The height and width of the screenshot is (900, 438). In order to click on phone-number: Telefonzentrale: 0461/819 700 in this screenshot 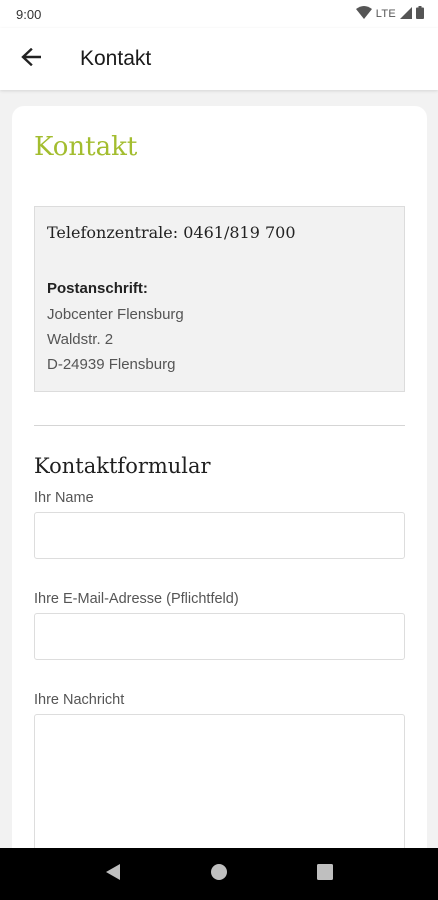, I will do `click(219, 232)`.